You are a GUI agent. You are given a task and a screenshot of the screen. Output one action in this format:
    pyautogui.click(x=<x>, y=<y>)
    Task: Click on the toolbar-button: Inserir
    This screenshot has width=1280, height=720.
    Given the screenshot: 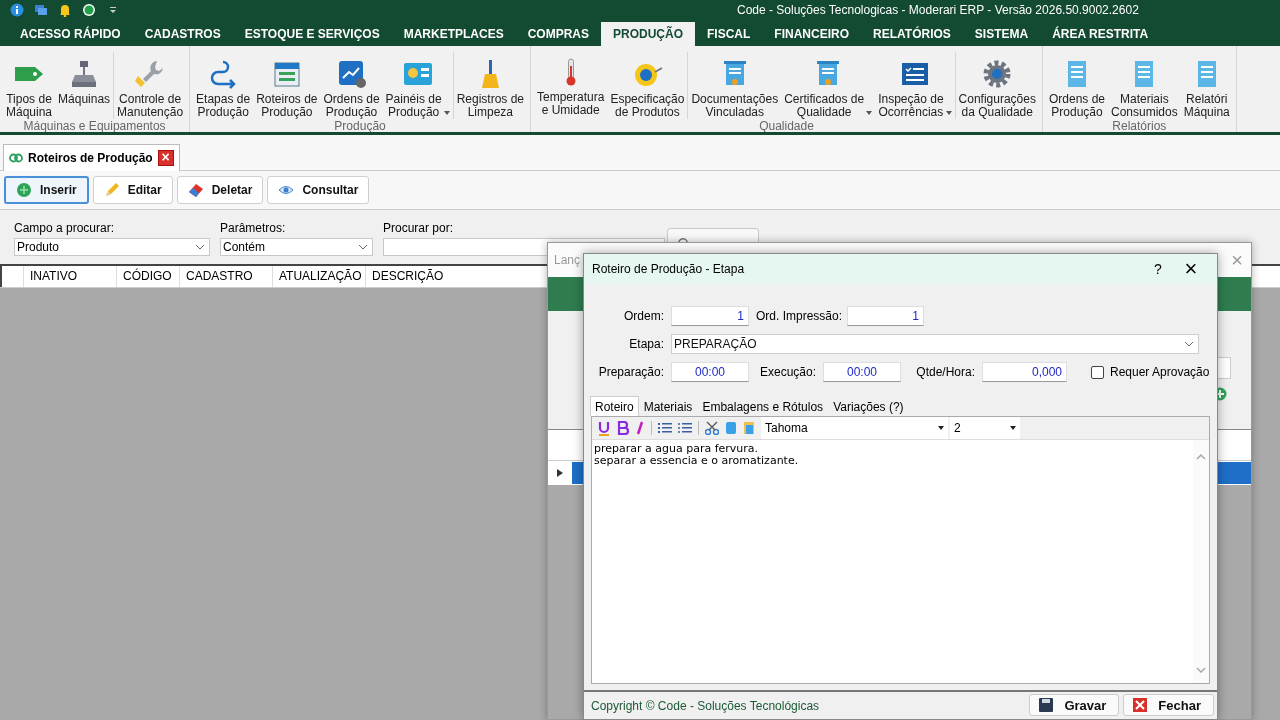 What is the action you would take?
    pyautogui.click(x=46, y=190)
    